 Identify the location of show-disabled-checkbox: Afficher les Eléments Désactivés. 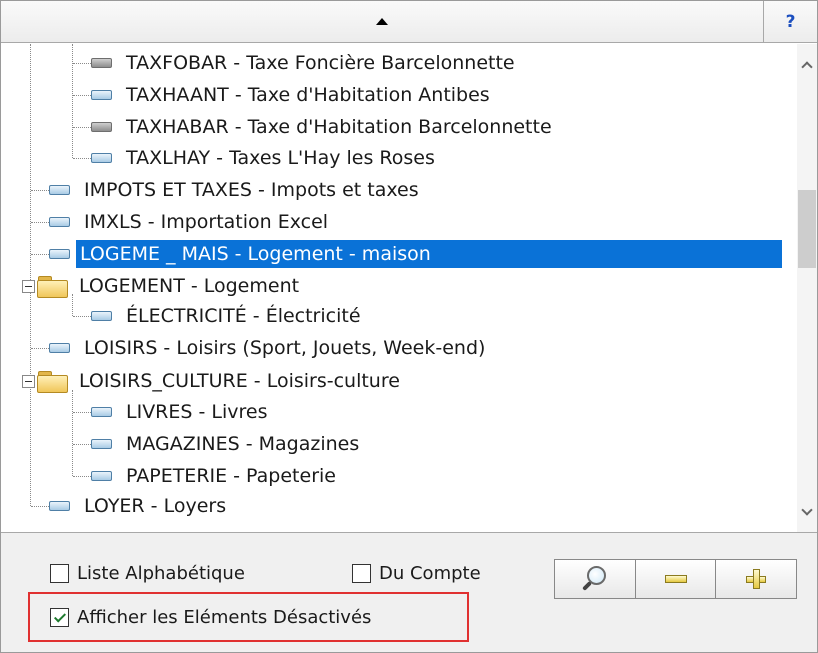
(210, 617).